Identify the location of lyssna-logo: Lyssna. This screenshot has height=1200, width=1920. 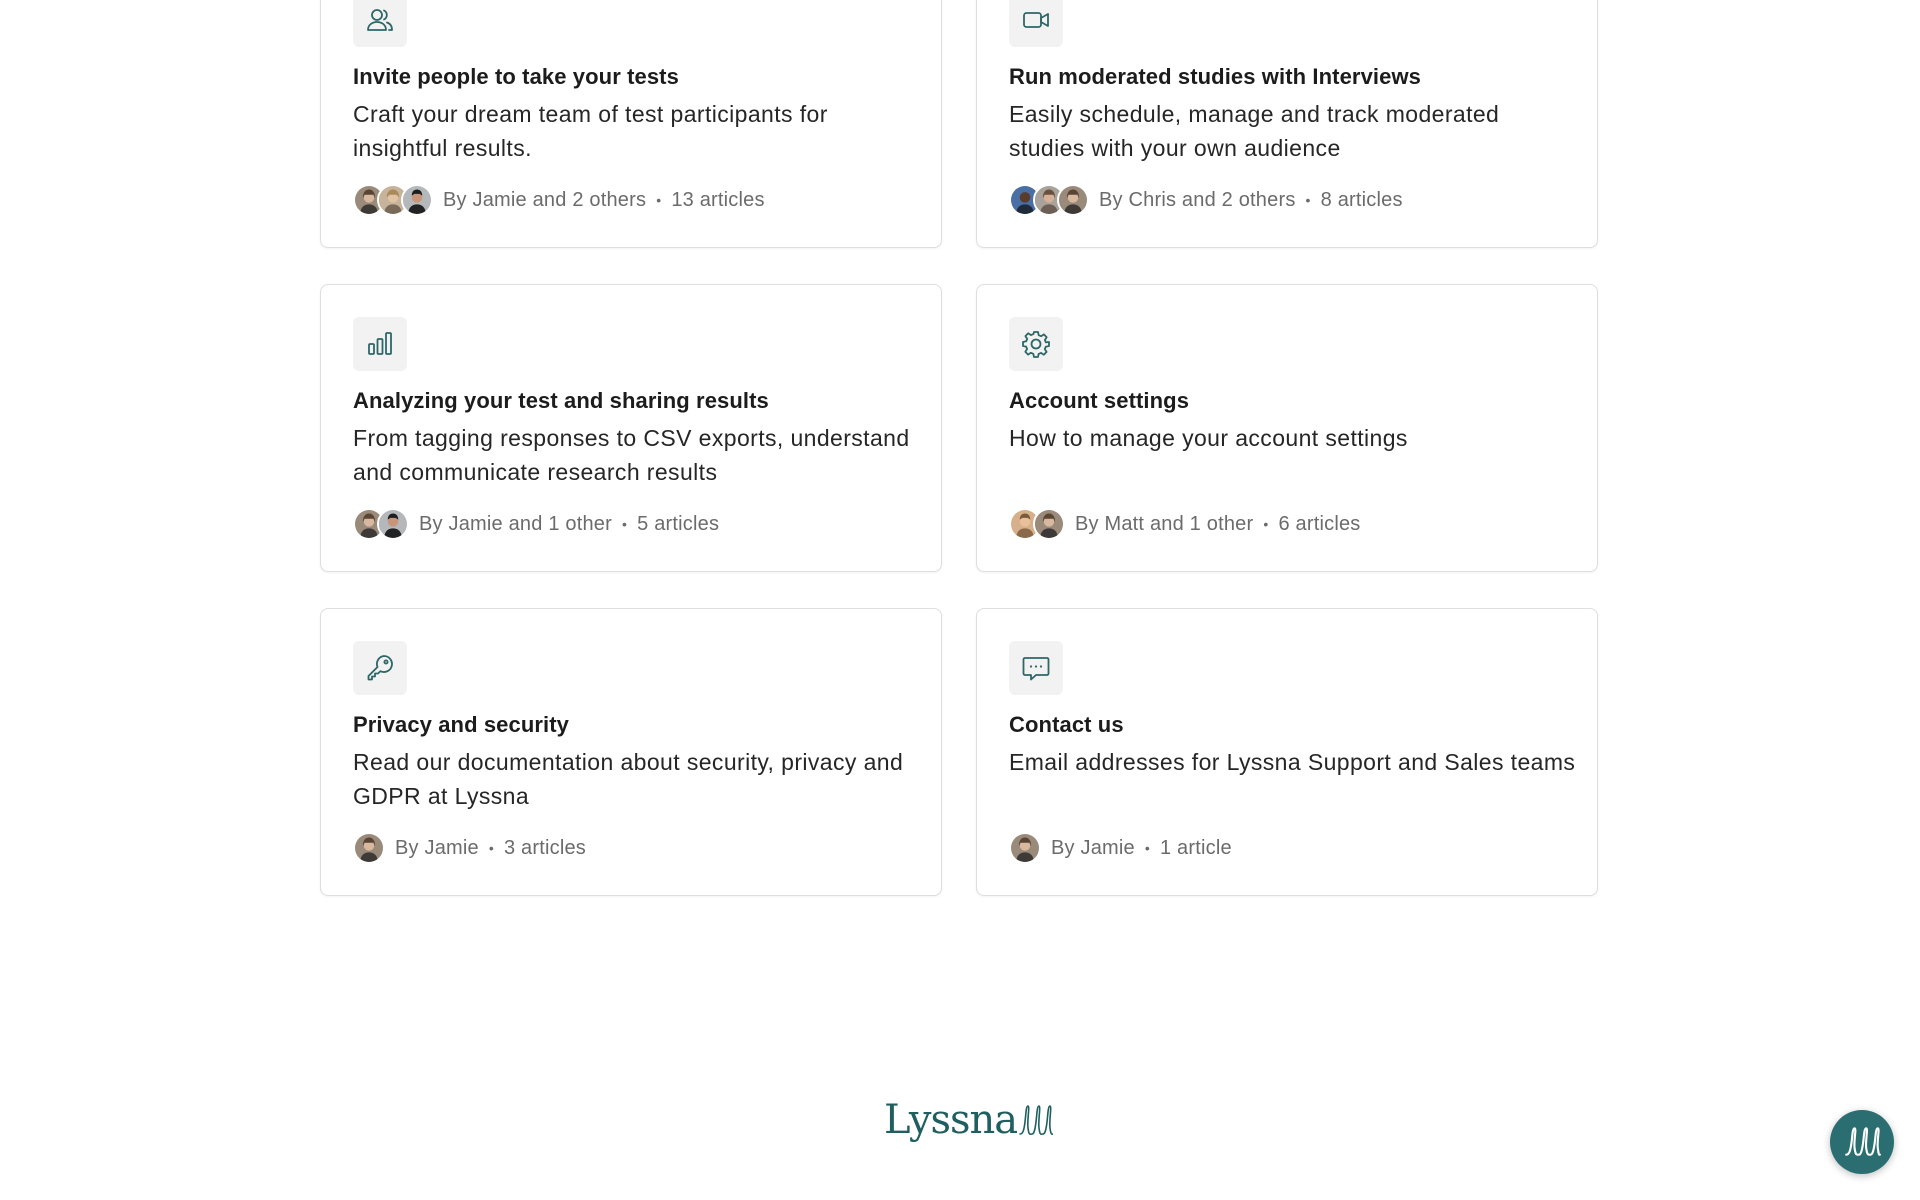
(951, 1120).